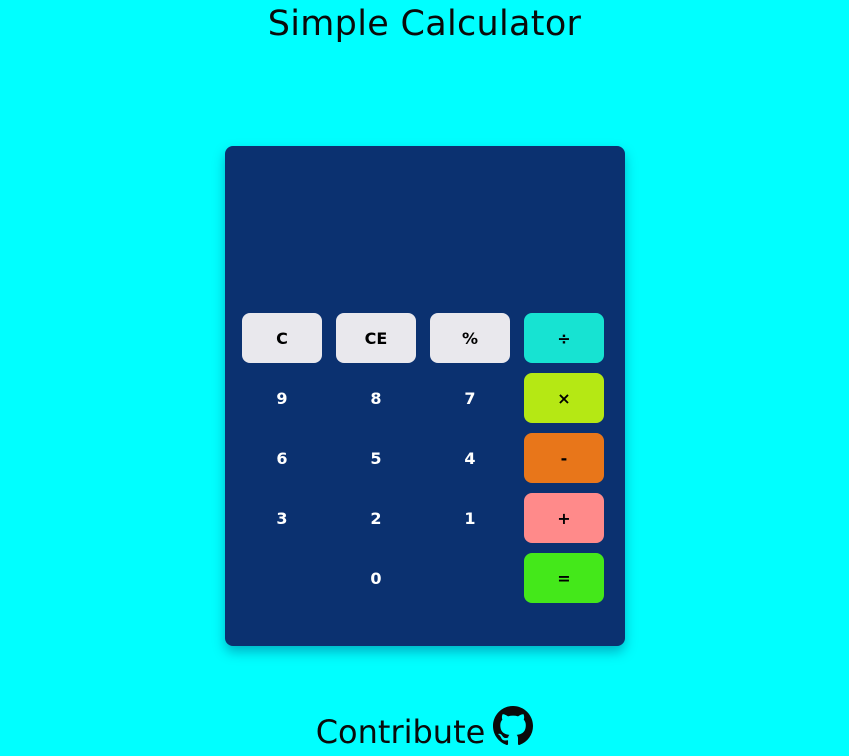  I want to click on digit-6-button: 6, so click(282, 458).